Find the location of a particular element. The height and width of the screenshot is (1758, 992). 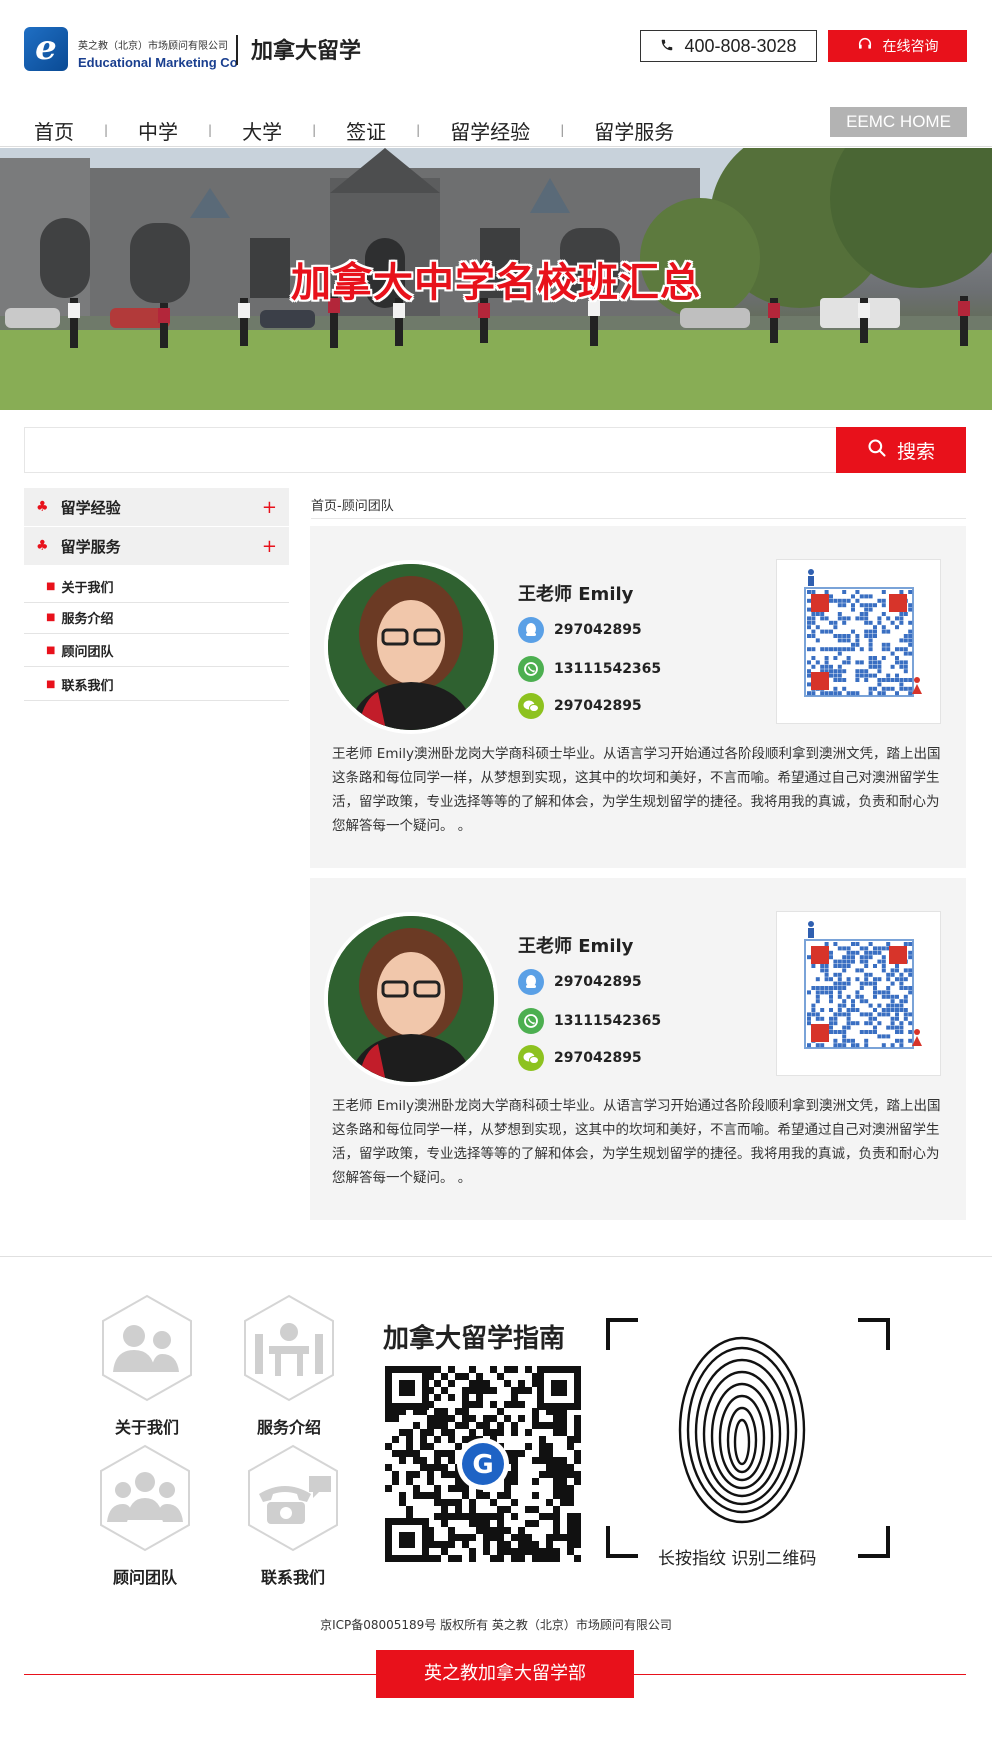

consult-label: 在线咨询 is located at coordinates (910, 47).